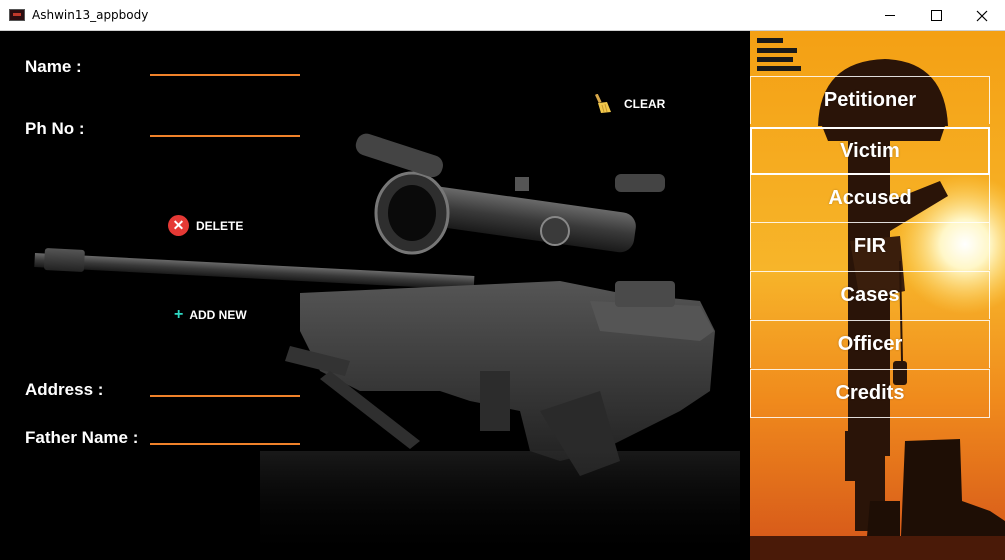 The image size is (1005, 560). What do you see at coordinates (17, 15) in the screenshot?
I see `app-icon` at bounding box center [17, 15].